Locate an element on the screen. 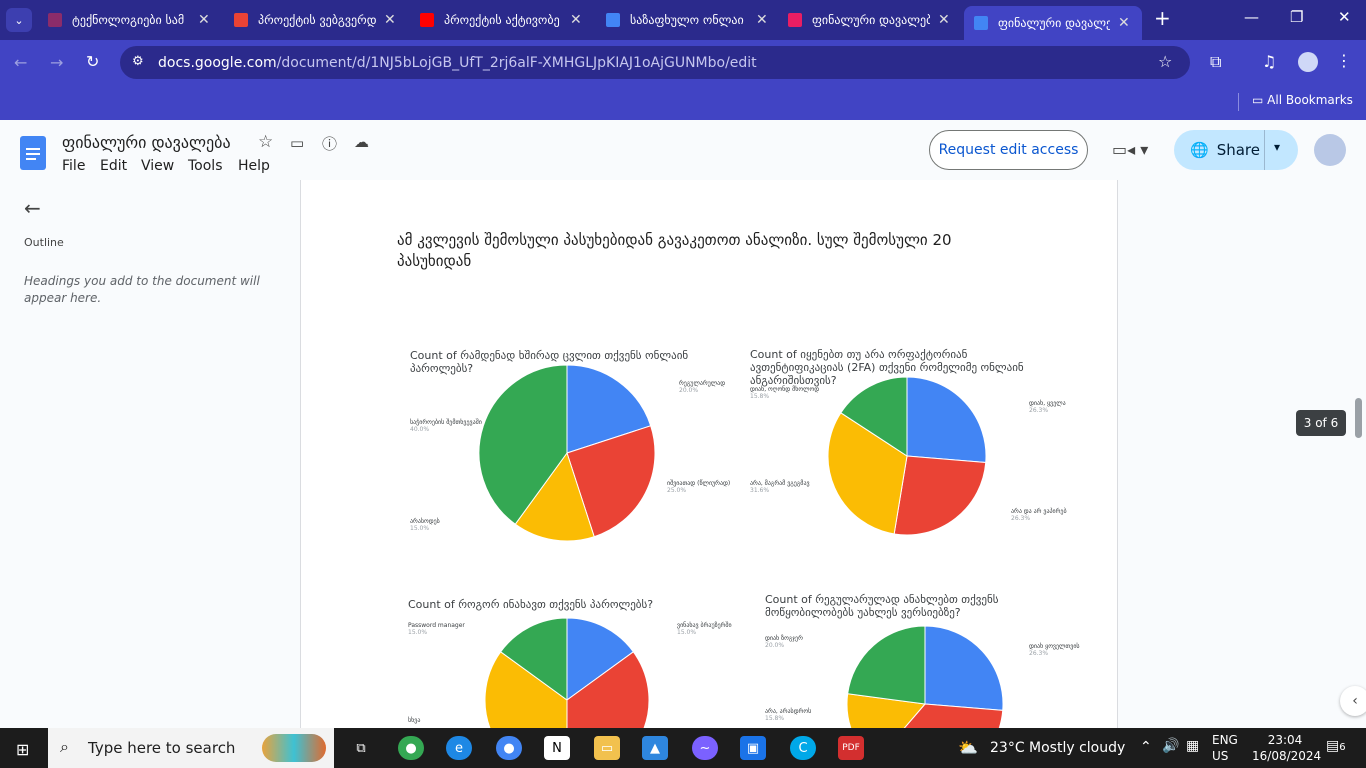 This screenshot has width=1366, height=768. profile-avatar is located at coordinates (1308, 62).